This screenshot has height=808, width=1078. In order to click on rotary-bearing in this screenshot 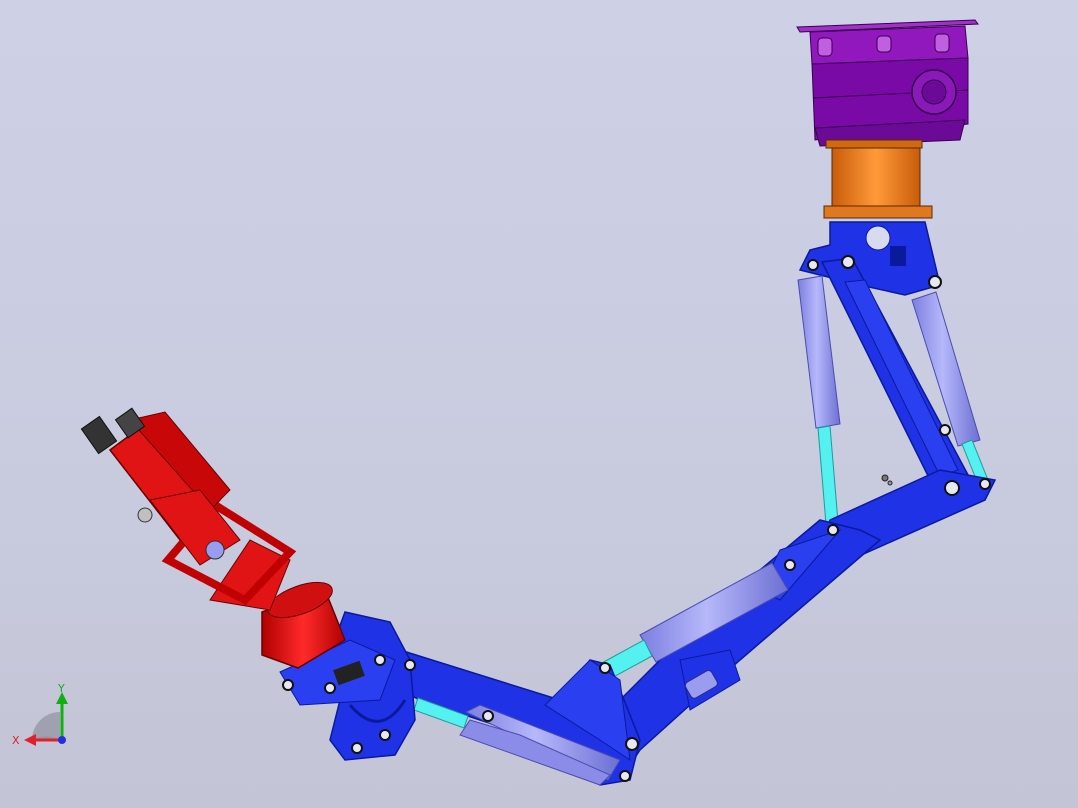, I will do `click(878, 179)`.